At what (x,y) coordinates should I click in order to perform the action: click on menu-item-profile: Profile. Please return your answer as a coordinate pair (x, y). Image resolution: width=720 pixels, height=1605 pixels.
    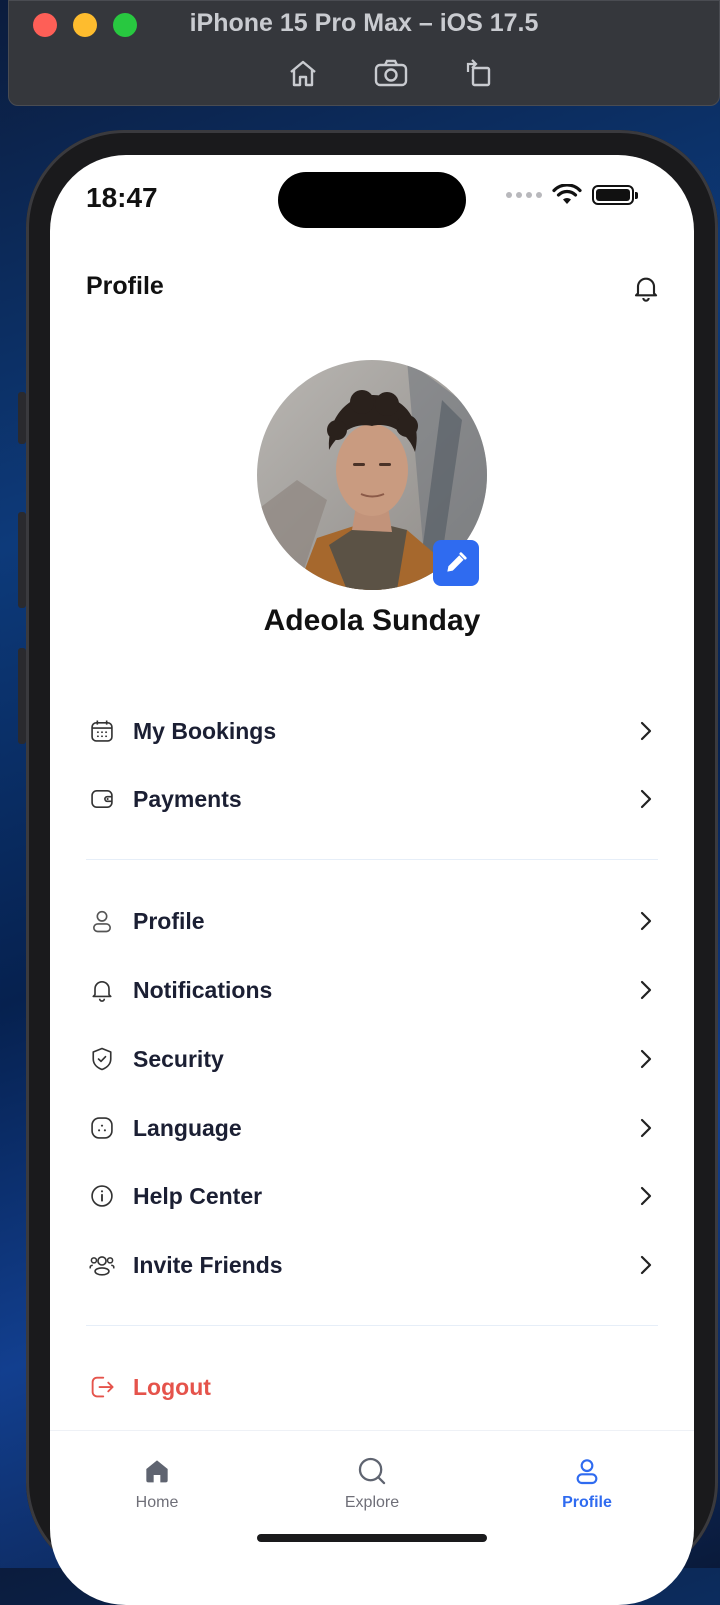
    Looking at the image, I should click on (372, 921).